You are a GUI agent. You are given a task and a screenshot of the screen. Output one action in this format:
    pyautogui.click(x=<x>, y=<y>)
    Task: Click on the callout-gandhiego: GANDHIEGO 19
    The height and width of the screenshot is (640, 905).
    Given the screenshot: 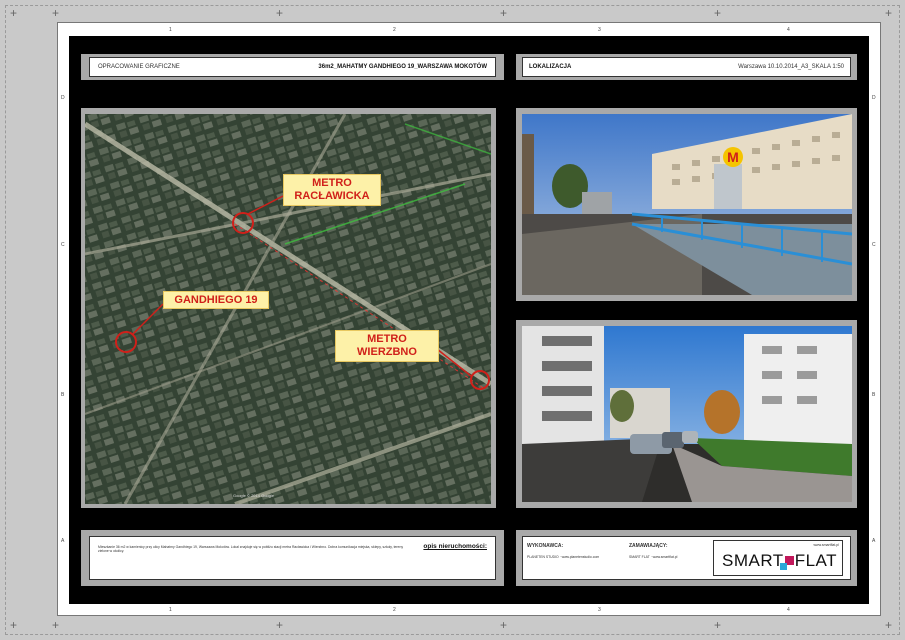 What is the action you would take?
    pyautogui.click(x=216, y=300)
    